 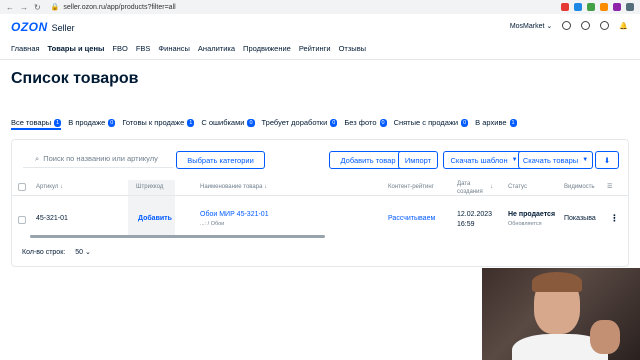 I want to click on nav-item-products: Товары и цены, so click(x=76, y=48).